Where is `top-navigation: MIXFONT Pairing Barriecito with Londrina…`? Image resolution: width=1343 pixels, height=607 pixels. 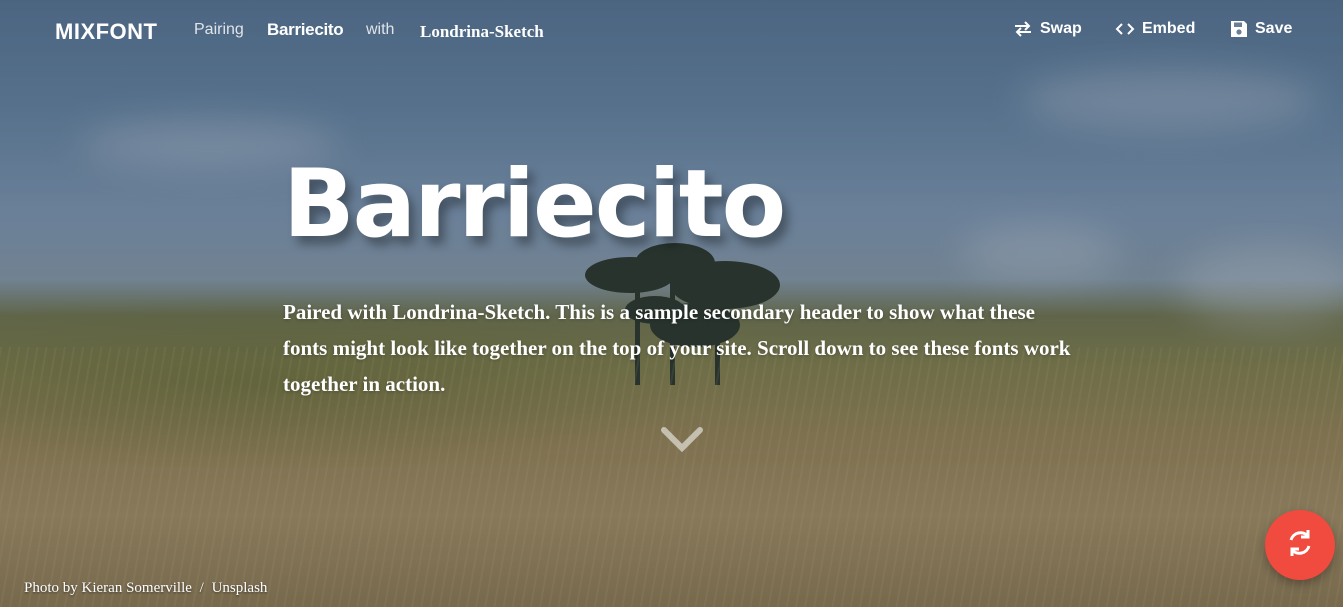
top-navigation: MIXFONT Pairing Barriecito with Londrina… is located at coordinates (671, 31).